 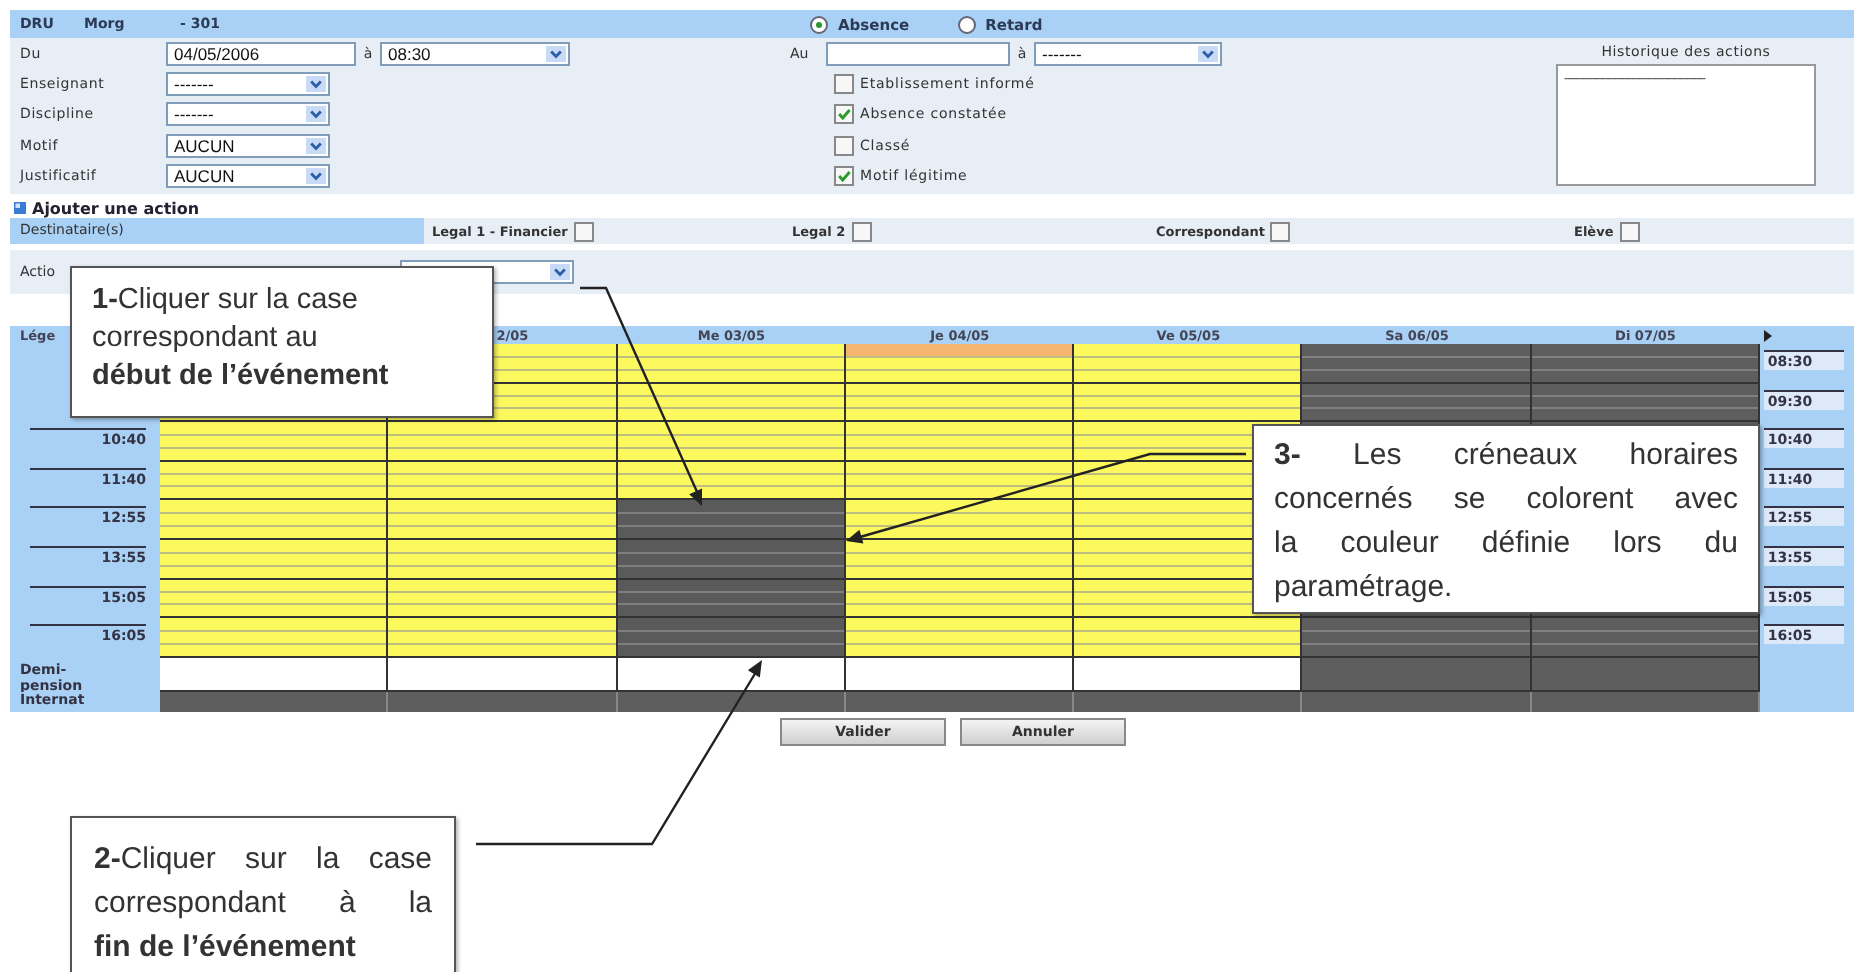 What do you see at coordinates (1767, 335) in the screenshot?
I see `triangle-icon` at bounding box center [1767, 335].